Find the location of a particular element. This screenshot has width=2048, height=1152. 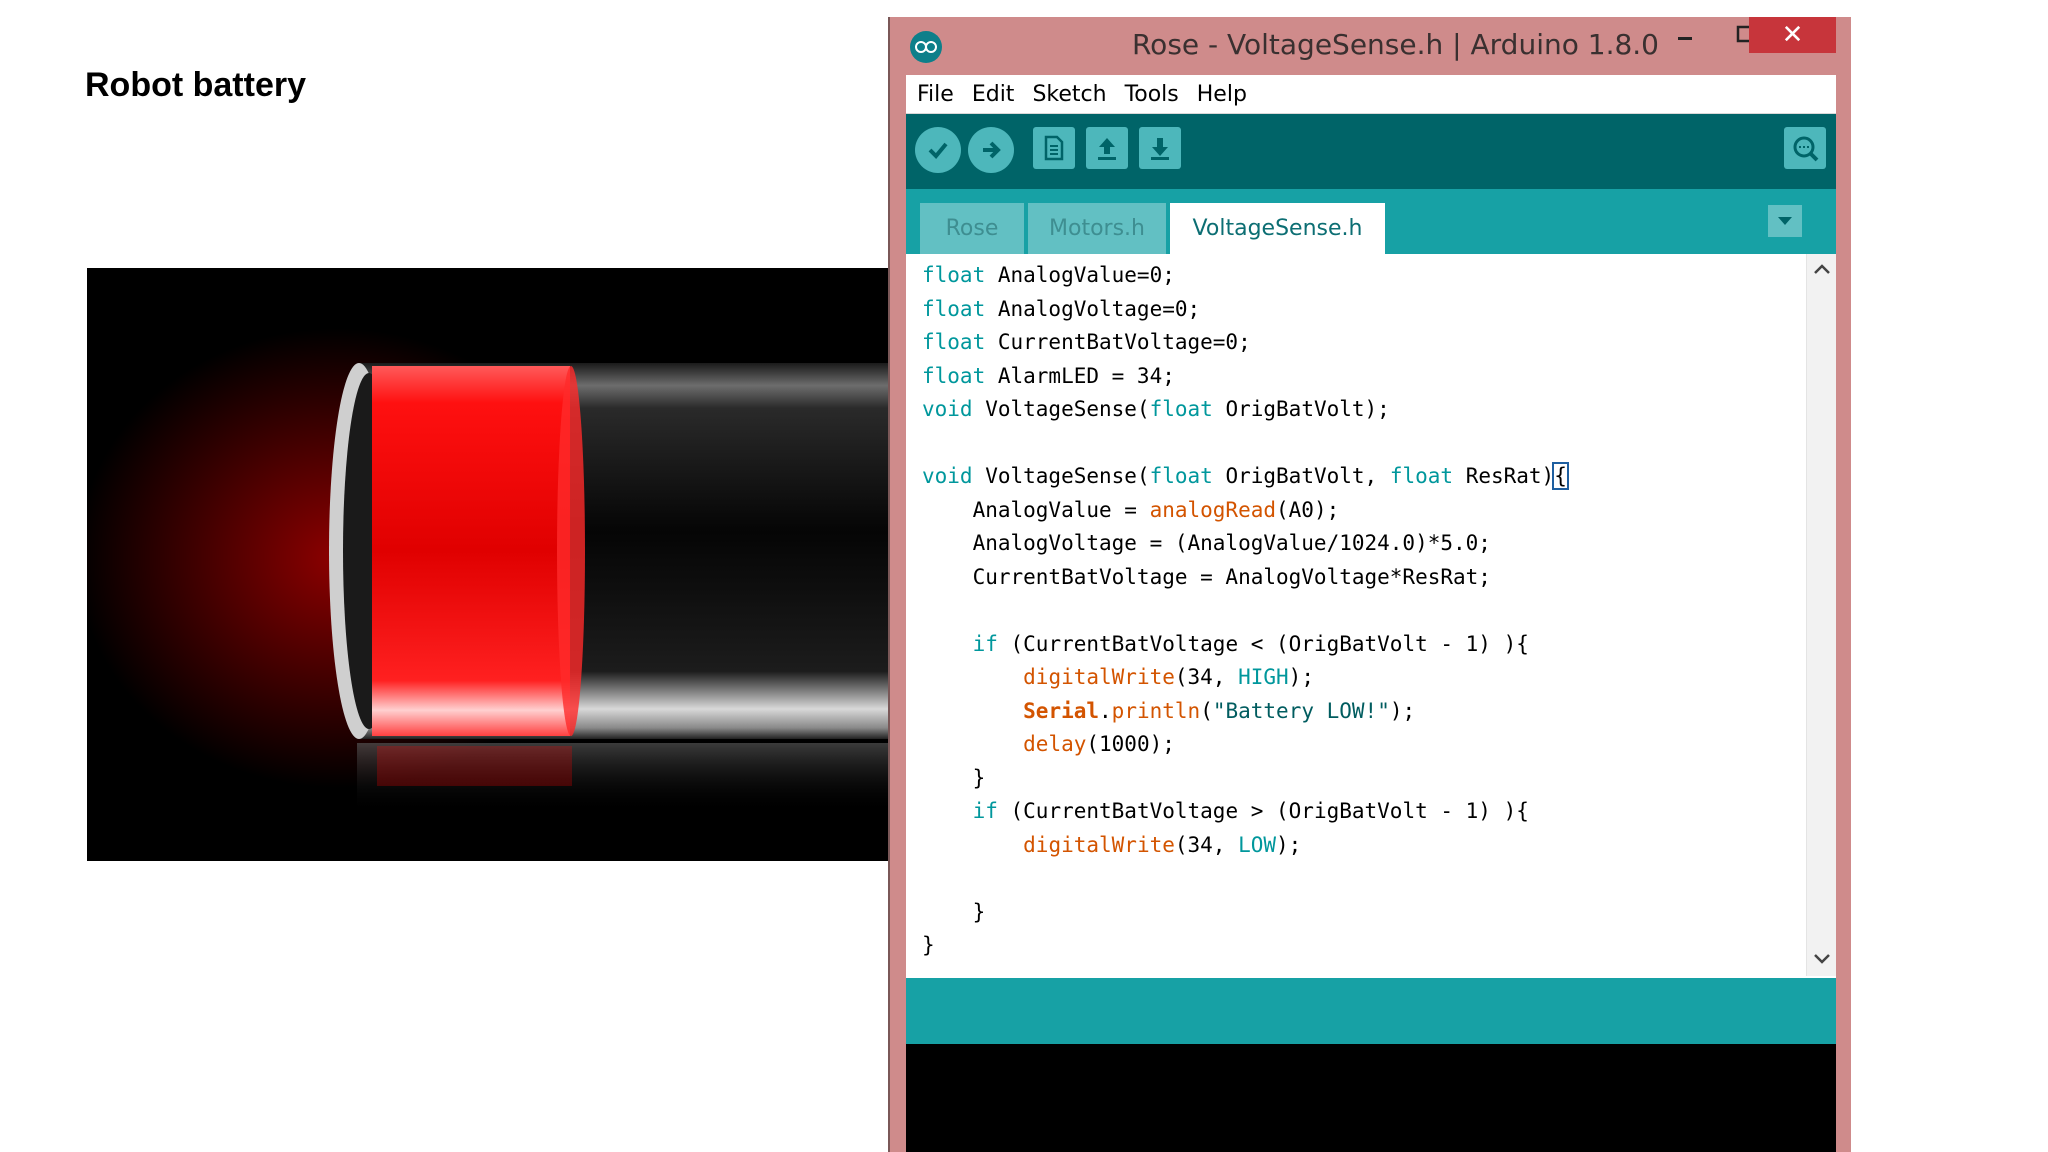

code-token: AnalogVoltage=0; is located at coordinates (1093, 308).